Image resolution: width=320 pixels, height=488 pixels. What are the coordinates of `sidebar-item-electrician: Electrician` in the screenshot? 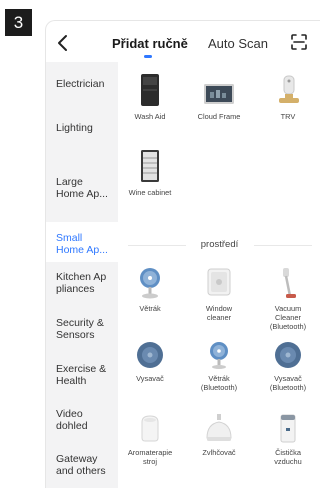 It's located at (82, 84).